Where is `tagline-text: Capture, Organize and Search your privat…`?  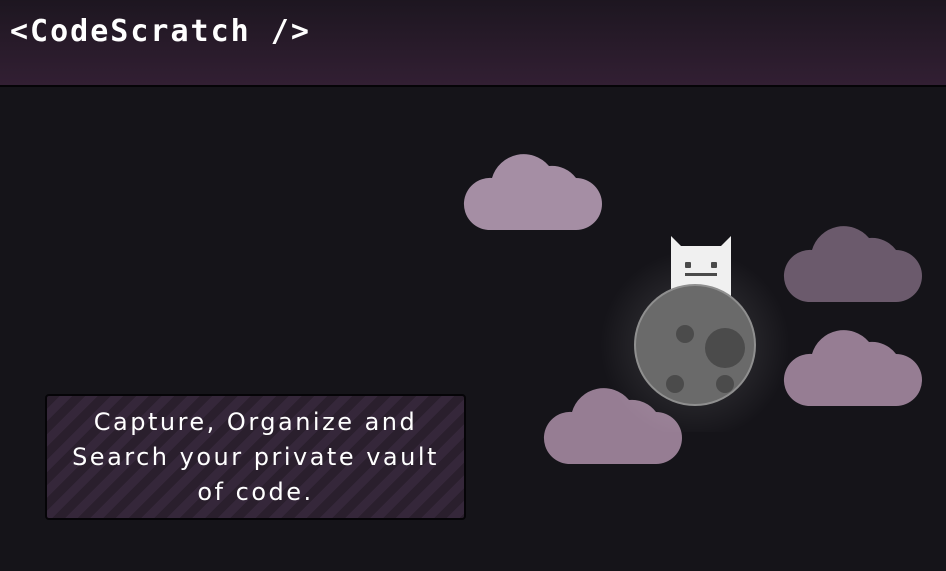
tagline-text: Capture, Organize and Search your privat… is located at coordinates (255, 456).